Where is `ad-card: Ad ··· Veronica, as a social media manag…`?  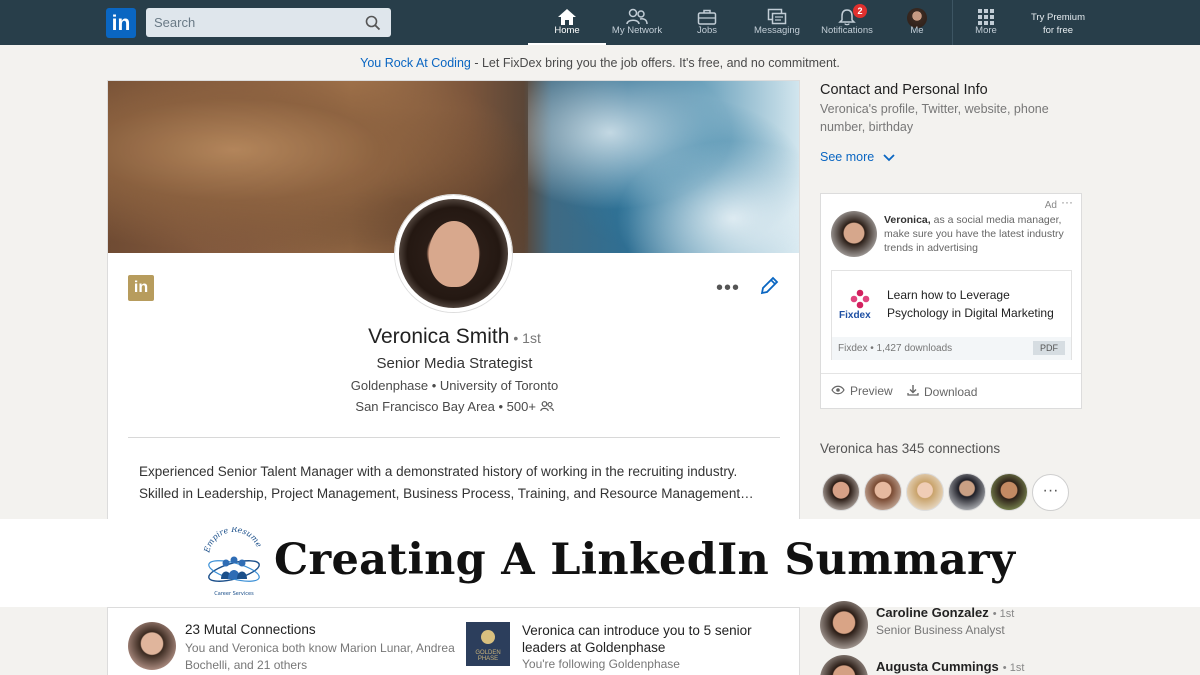
ad-card: Ad ··· Veronica, as a social media manag… is located at coordinates (951, 301).